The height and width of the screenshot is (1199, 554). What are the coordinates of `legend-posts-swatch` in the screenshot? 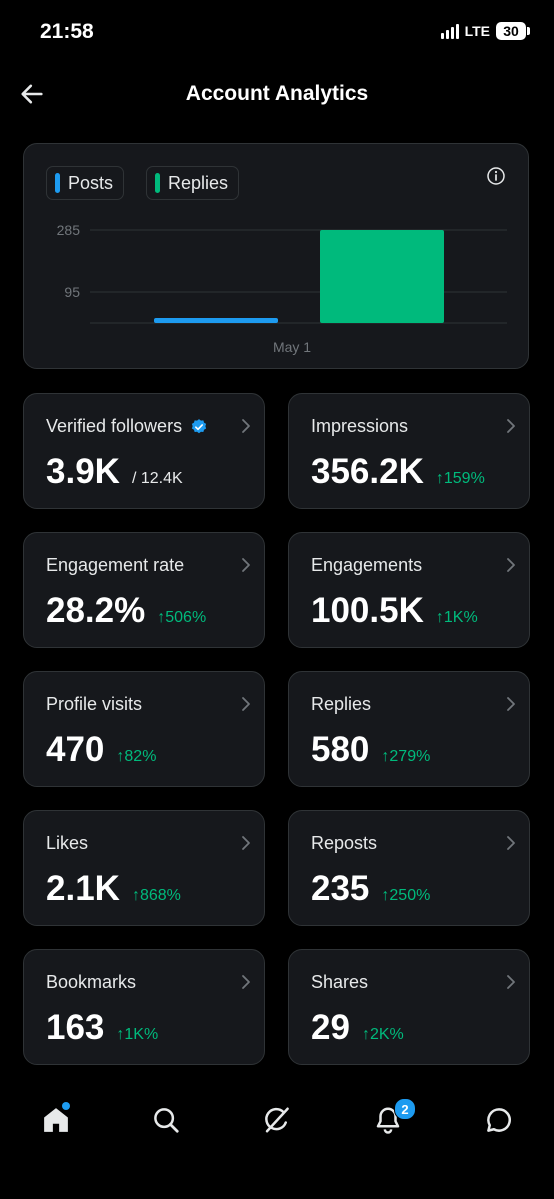 It's located at (57, 183).